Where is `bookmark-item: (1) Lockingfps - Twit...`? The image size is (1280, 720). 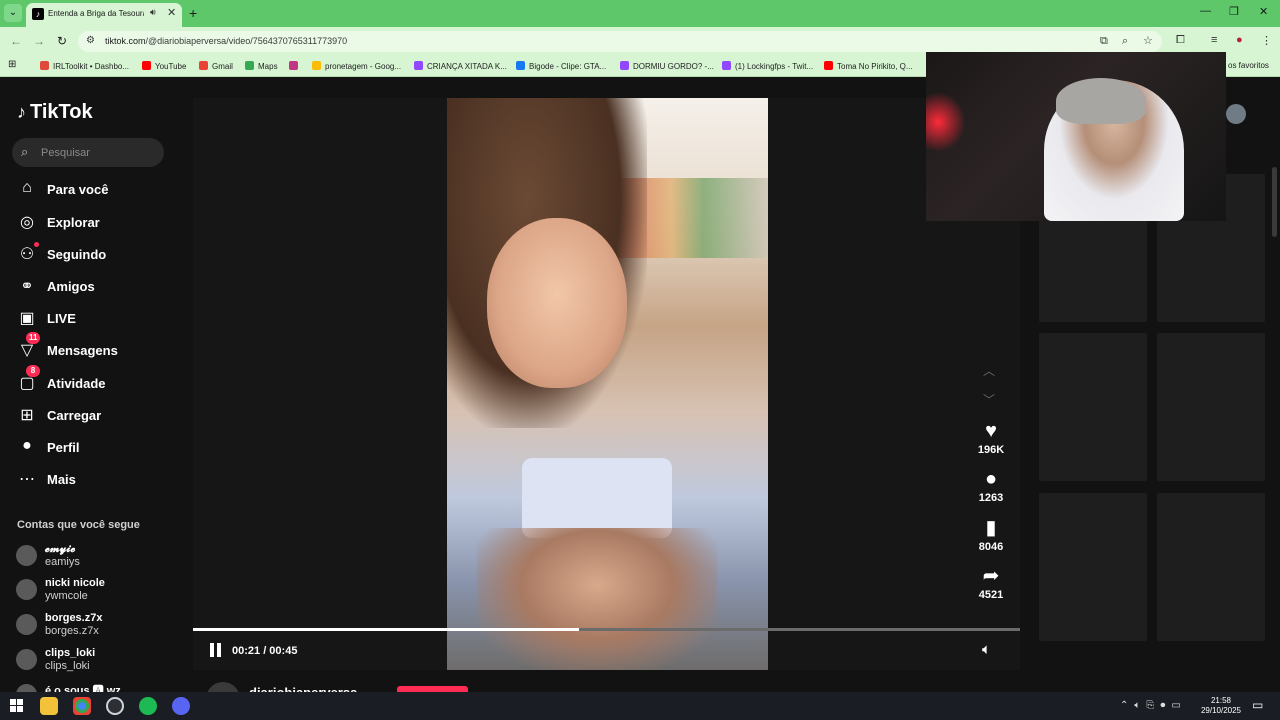
bookmark-item: (1) Lockingfps - Twit... is located at coordinates (767, 66).